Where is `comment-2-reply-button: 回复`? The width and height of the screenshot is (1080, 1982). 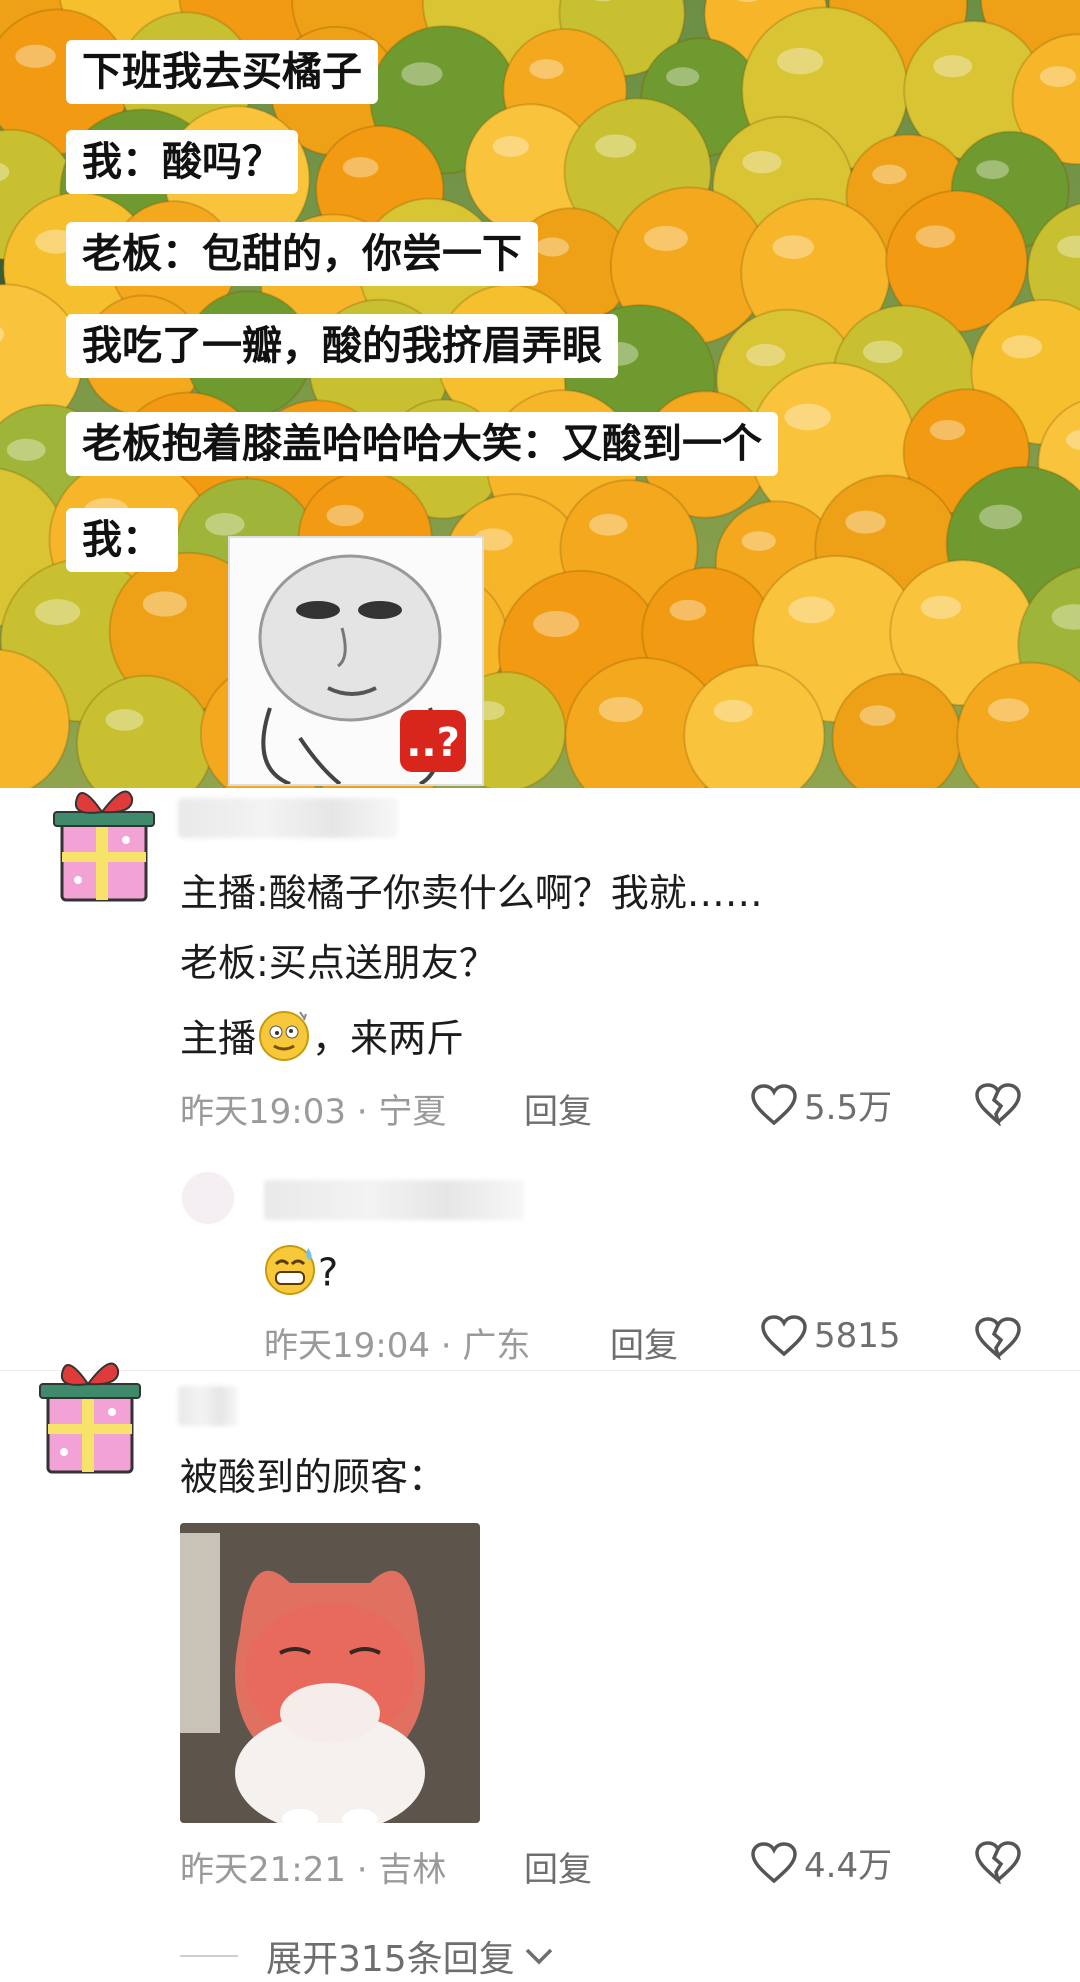
comment-2-reply-button: 回复 is located at coordinates (644, 1342).